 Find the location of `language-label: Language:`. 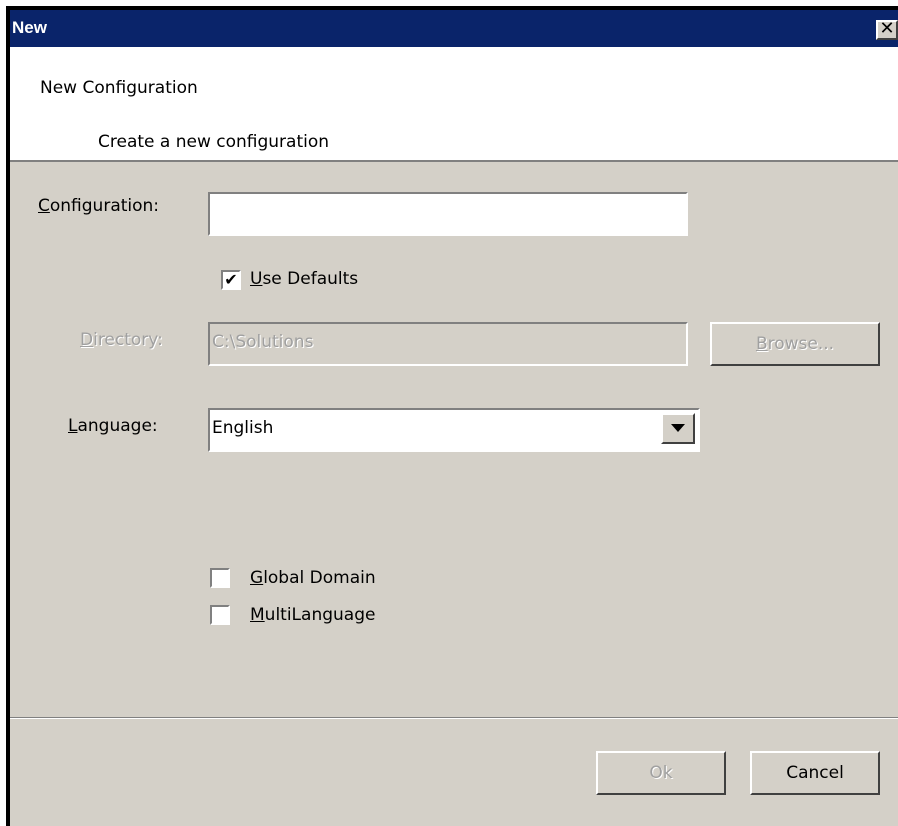

language-label: Language: is located at coordinates (113, 426).